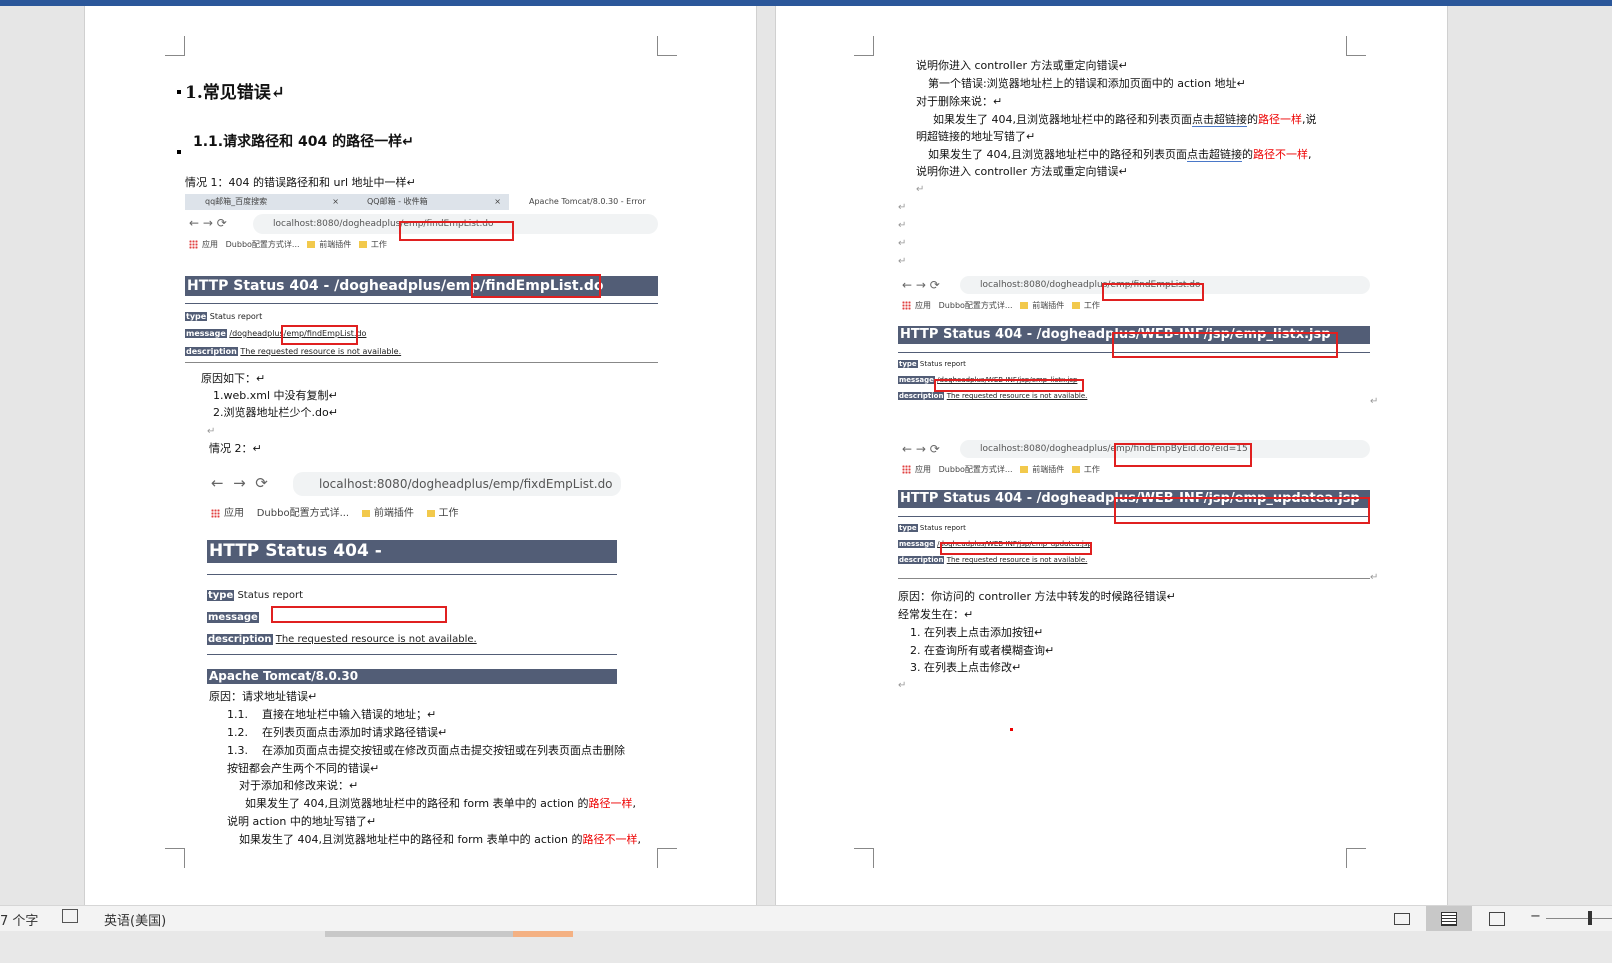 The image size is (1612, 963). Describe the element at coordinates (1037, 596) in the screenshot. I see `reason-text: 原因：你访问的 controller 方法中转发的时候路径错误↵` at that location.